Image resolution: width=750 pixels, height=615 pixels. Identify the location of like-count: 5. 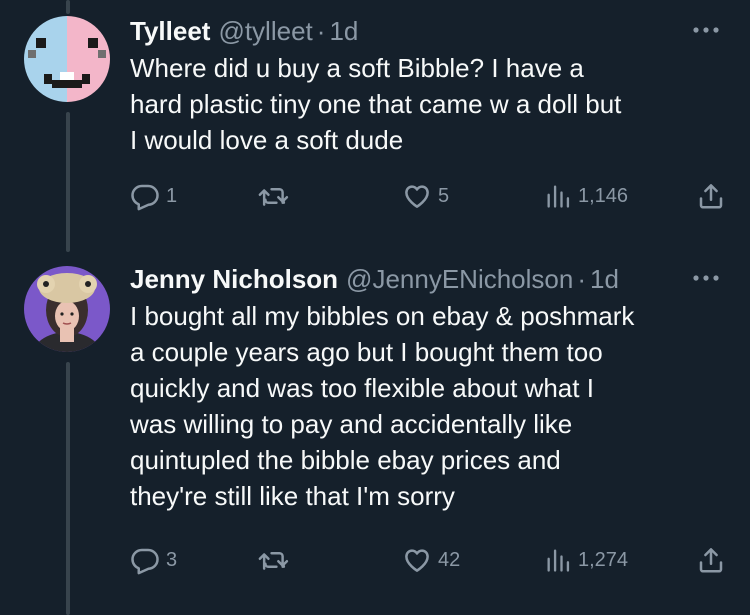
(444, 195).